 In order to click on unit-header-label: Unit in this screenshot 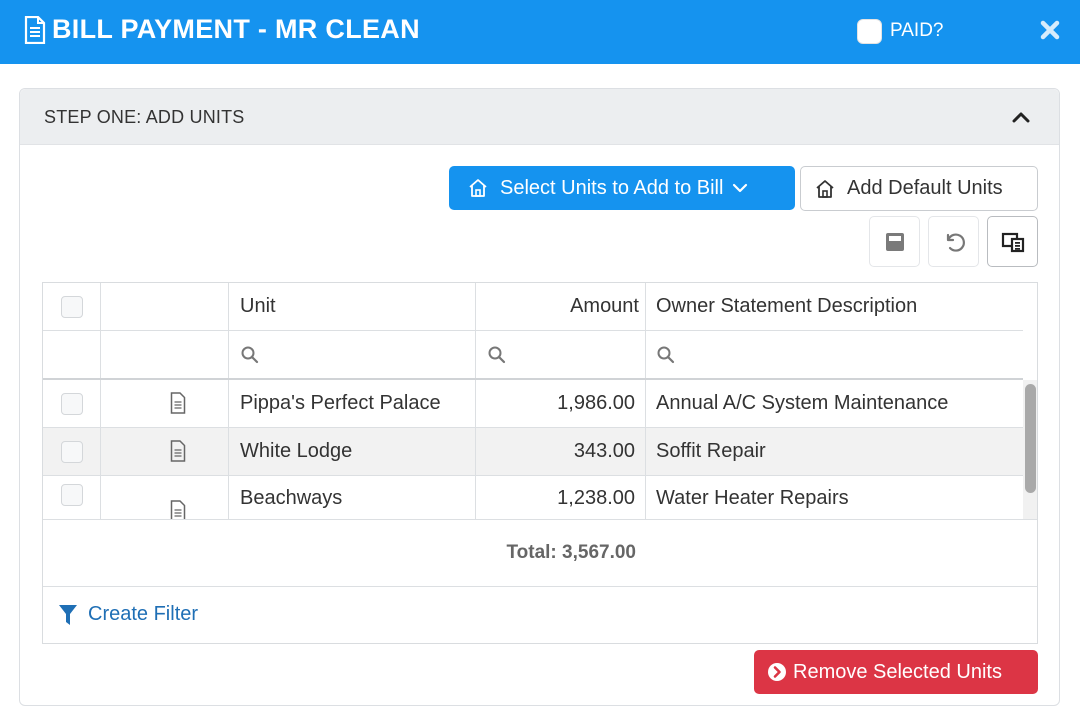, I will do `click(258, 306)`.